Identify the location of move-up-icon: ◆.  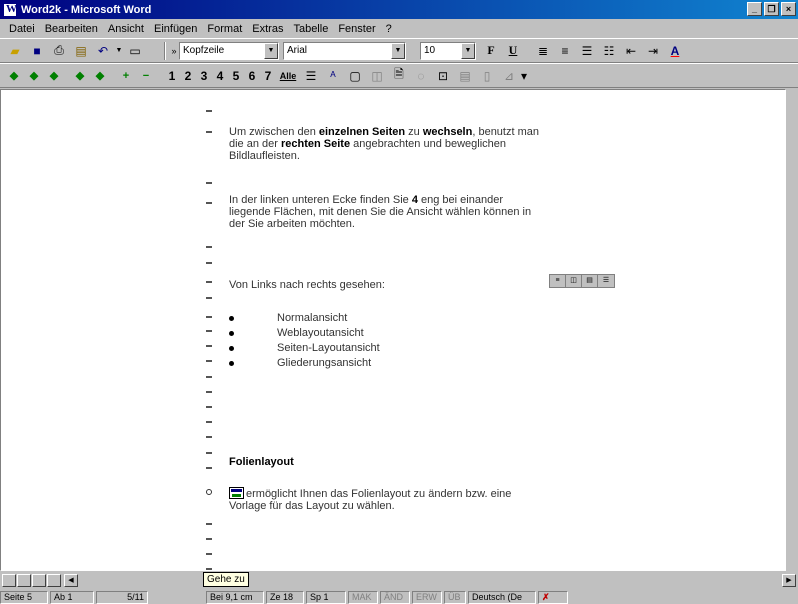
(80, 76).